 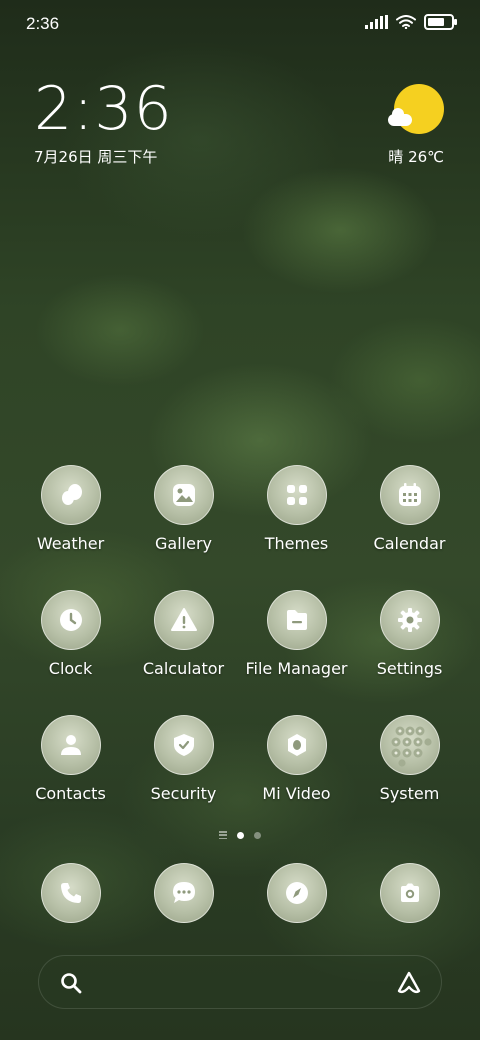 I want to click on app-label: Settings, so click(x=409, y=668).